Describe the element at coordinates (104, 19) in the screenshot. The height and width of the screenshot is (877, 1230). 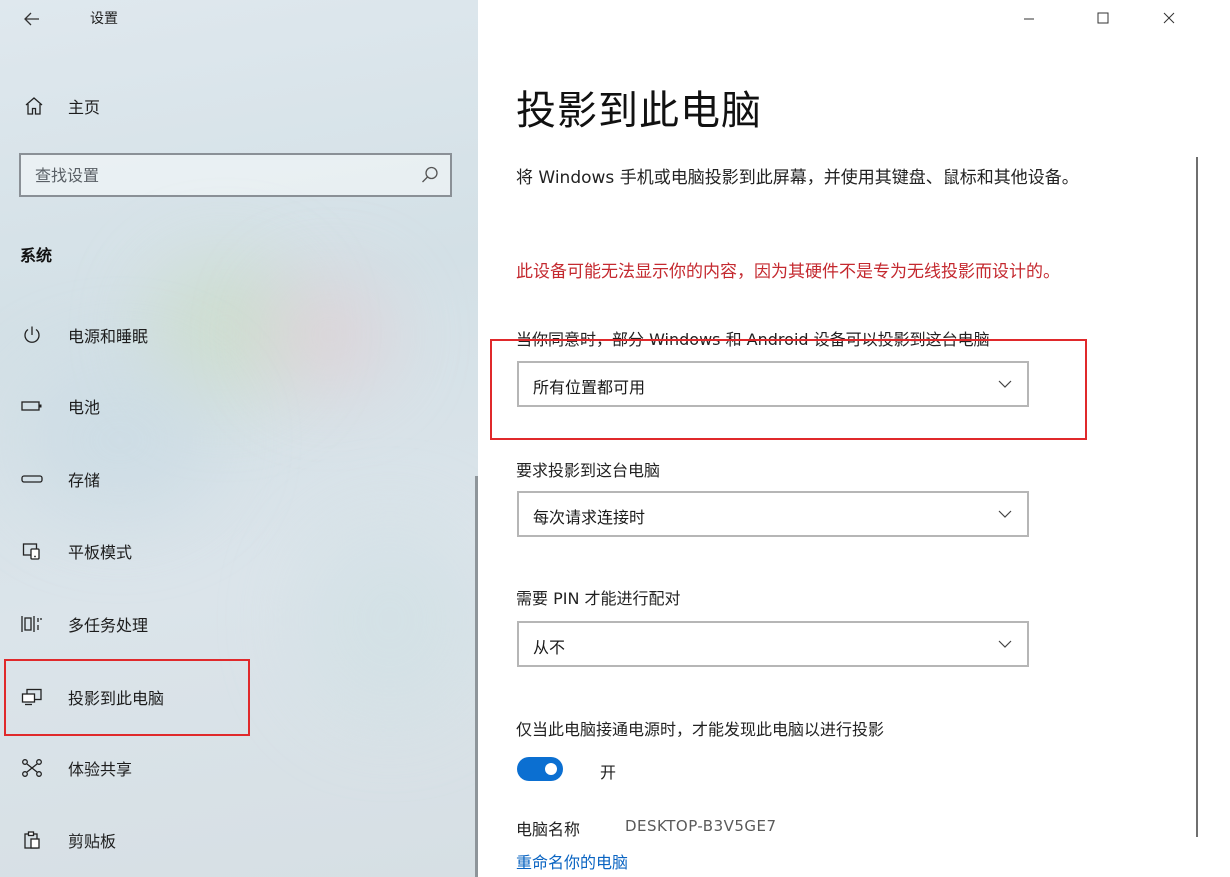
I see `app-title: 设置` at that location.